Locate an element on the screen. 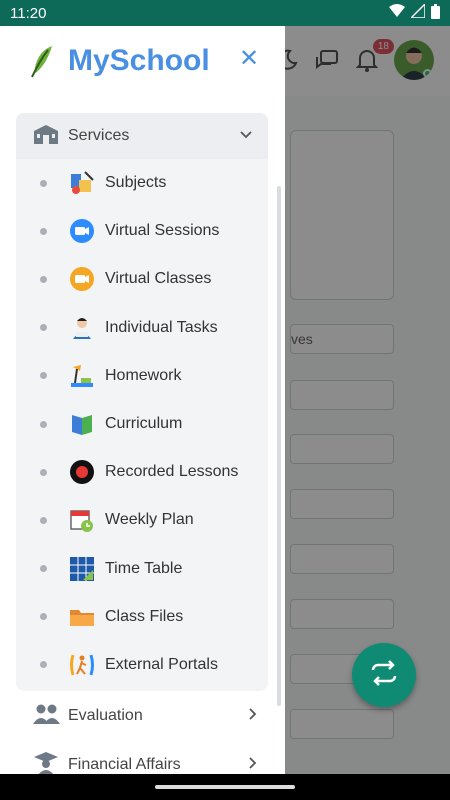 The image size is (450, 800). menu-item-subjects: Subjects is located at coordinates (142, 183).